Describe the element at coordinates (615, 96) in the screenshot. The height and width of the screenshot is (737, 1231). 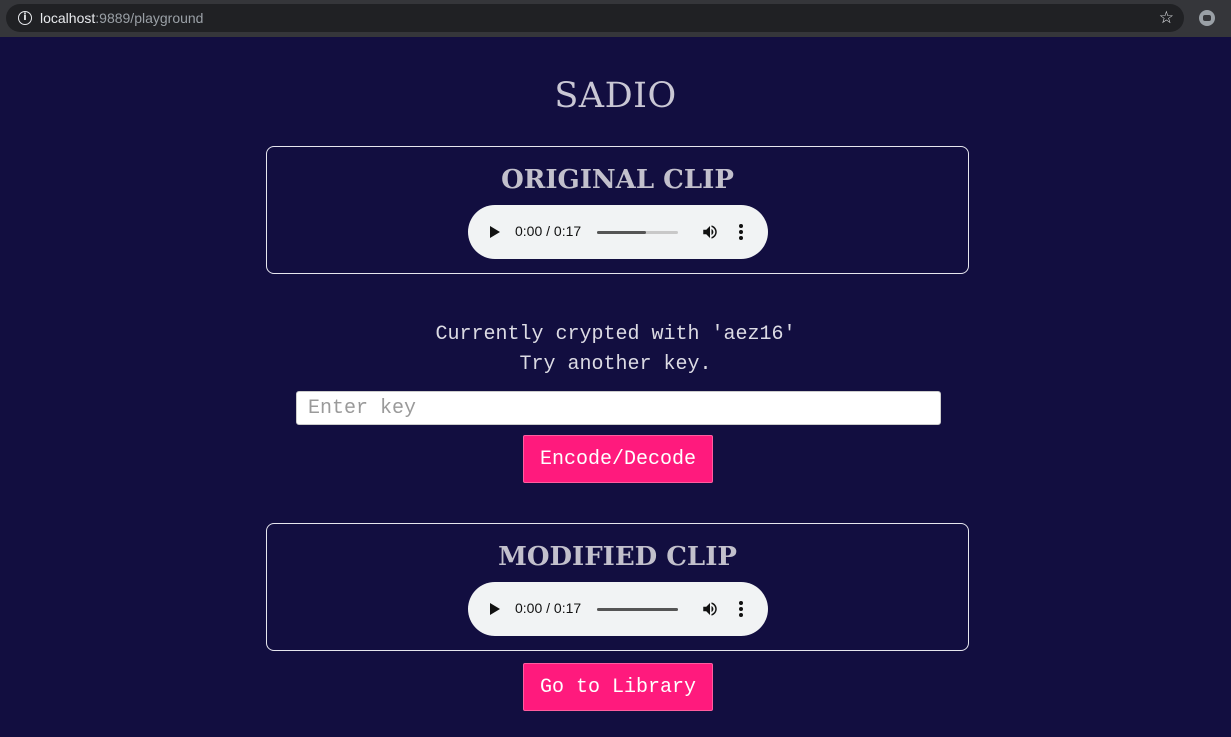
I see `page-title: SADIO` at that location.